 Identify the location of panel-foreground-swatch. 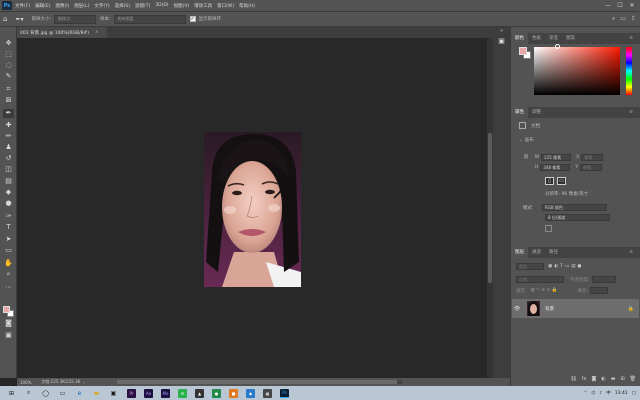
(523, 51).